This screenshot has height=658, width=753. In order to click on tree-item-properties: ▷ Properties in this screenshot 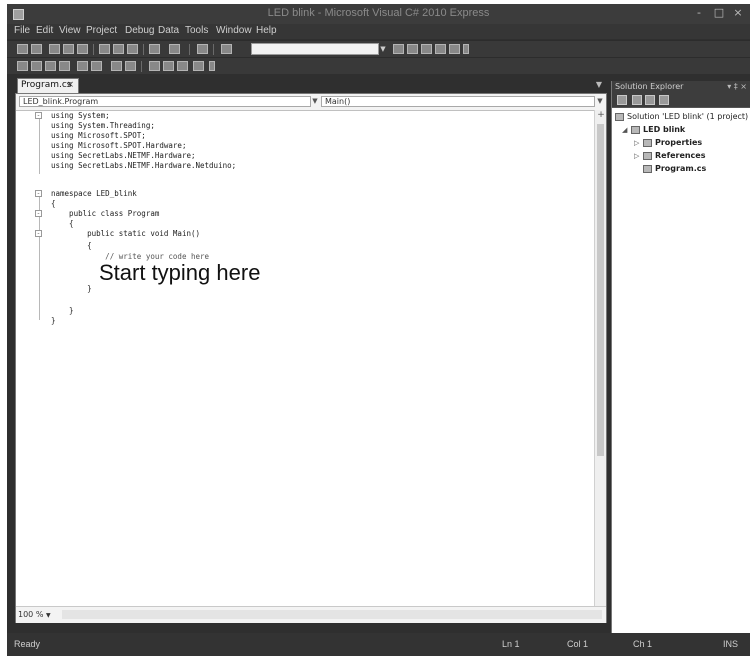, I will do `click(668, 143)`.